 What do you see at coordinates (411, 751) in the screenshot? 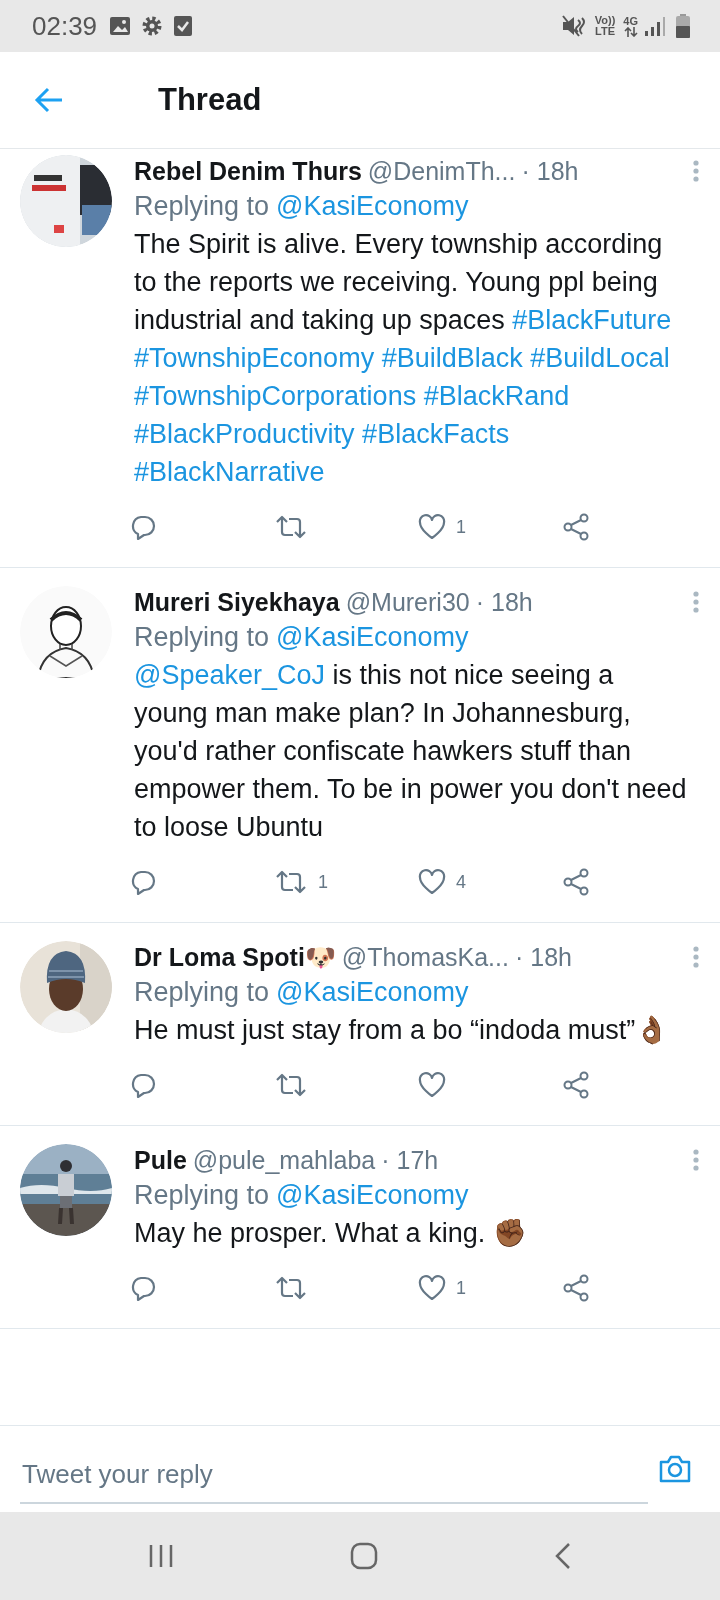
I see `tweet-text: @Speaker_CoJ is this not nice seeing a young man make plan? In Johannesburg, you'd rather confiscate hawkers stuff than empower them. To be in power you don't need to loose Ubuntu` at bounding box center [411, 751].